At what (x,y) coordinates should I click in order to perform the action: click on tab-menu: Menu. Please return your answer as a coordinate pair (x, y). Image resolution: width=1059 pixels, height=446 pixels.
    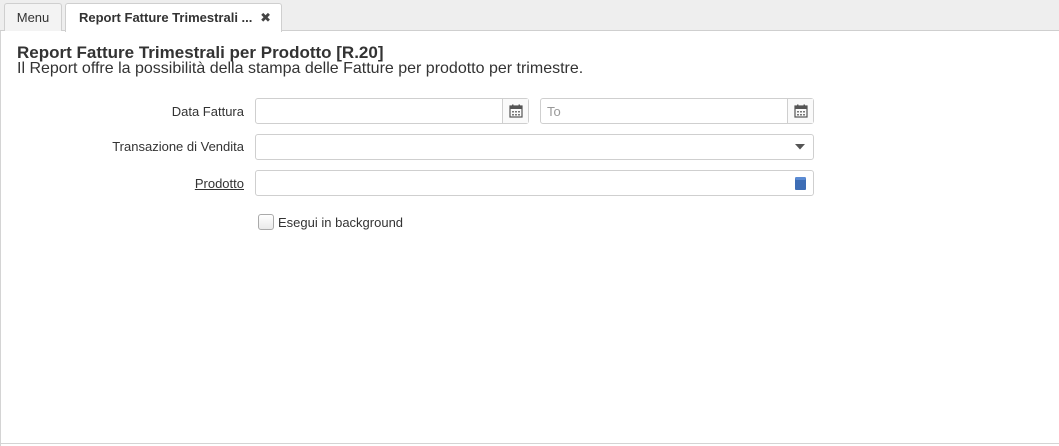
    Looking at the image, I should click on (33, 17).